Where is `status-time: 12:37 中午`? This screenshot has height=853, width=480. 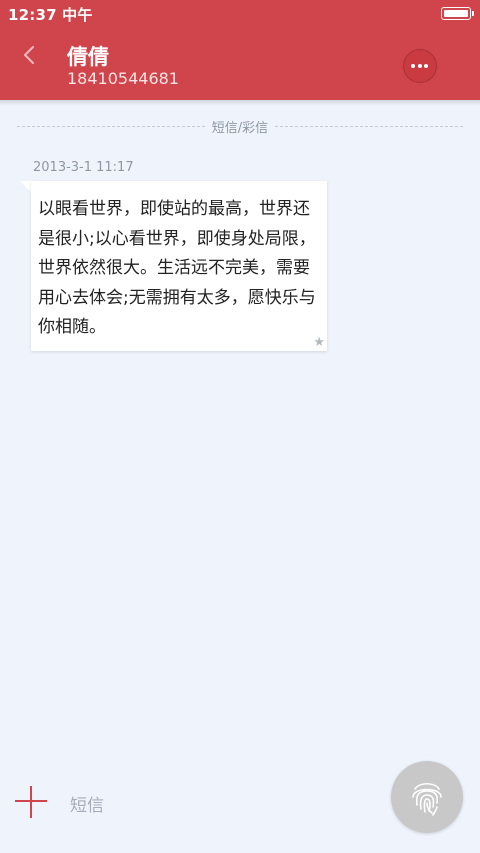
status-time: 12:37 中午 is located at coordinates (50, 15).